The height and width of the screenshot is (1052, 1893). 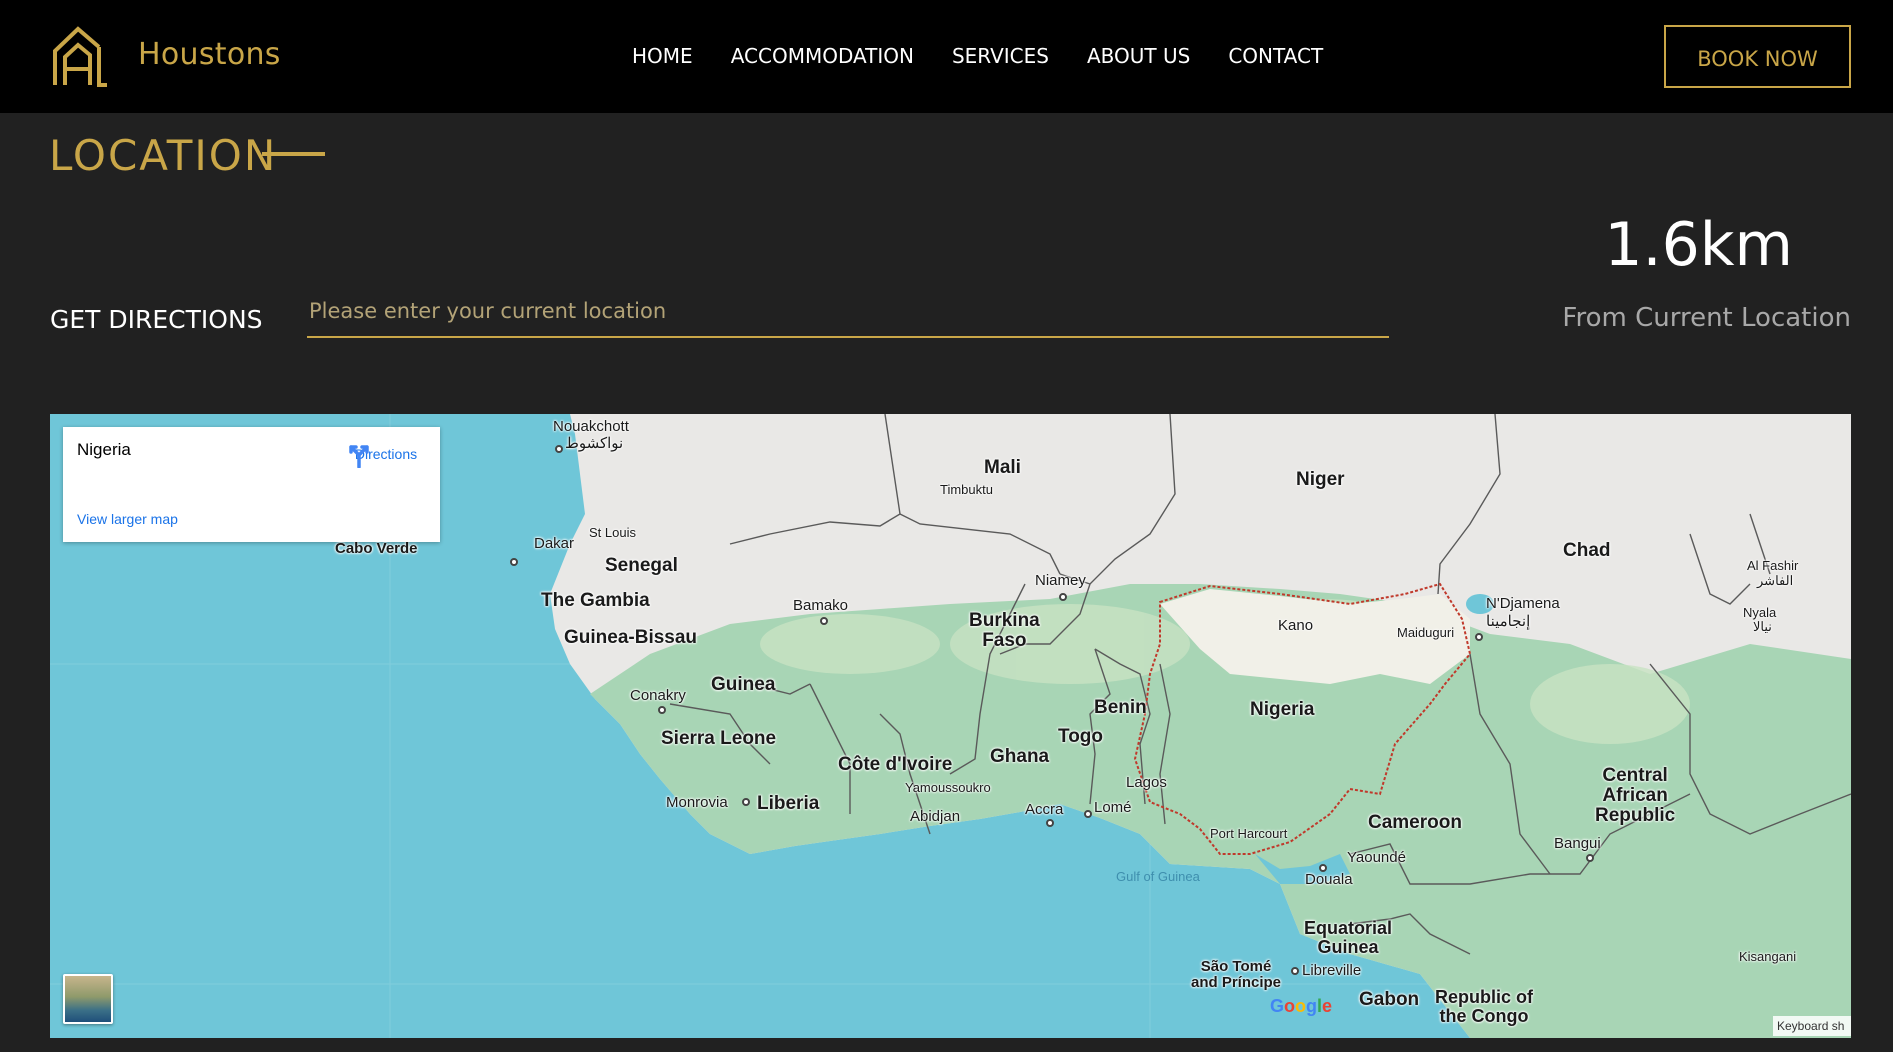 I want to click on map-dot-monrovia, so click(x=746, y=802).